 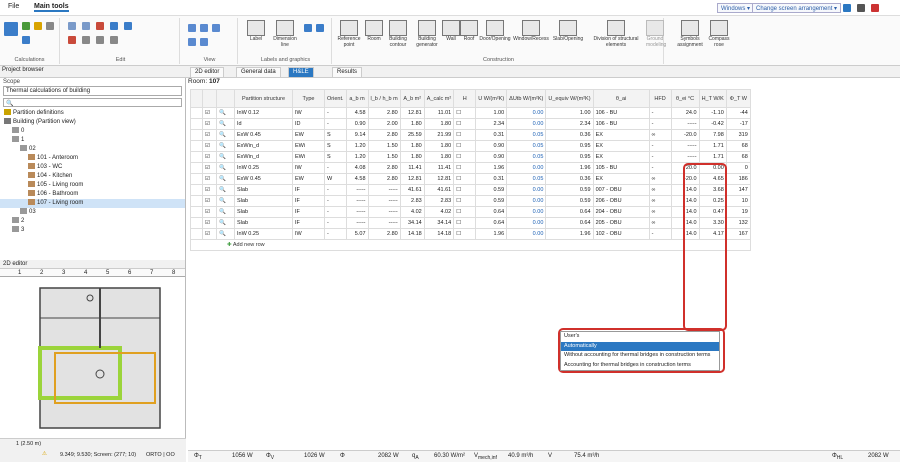 What do you see at coordinates (439, 168) in the screenshot?
I see `area-calc: 11.41` at bounding box center [439, 168].